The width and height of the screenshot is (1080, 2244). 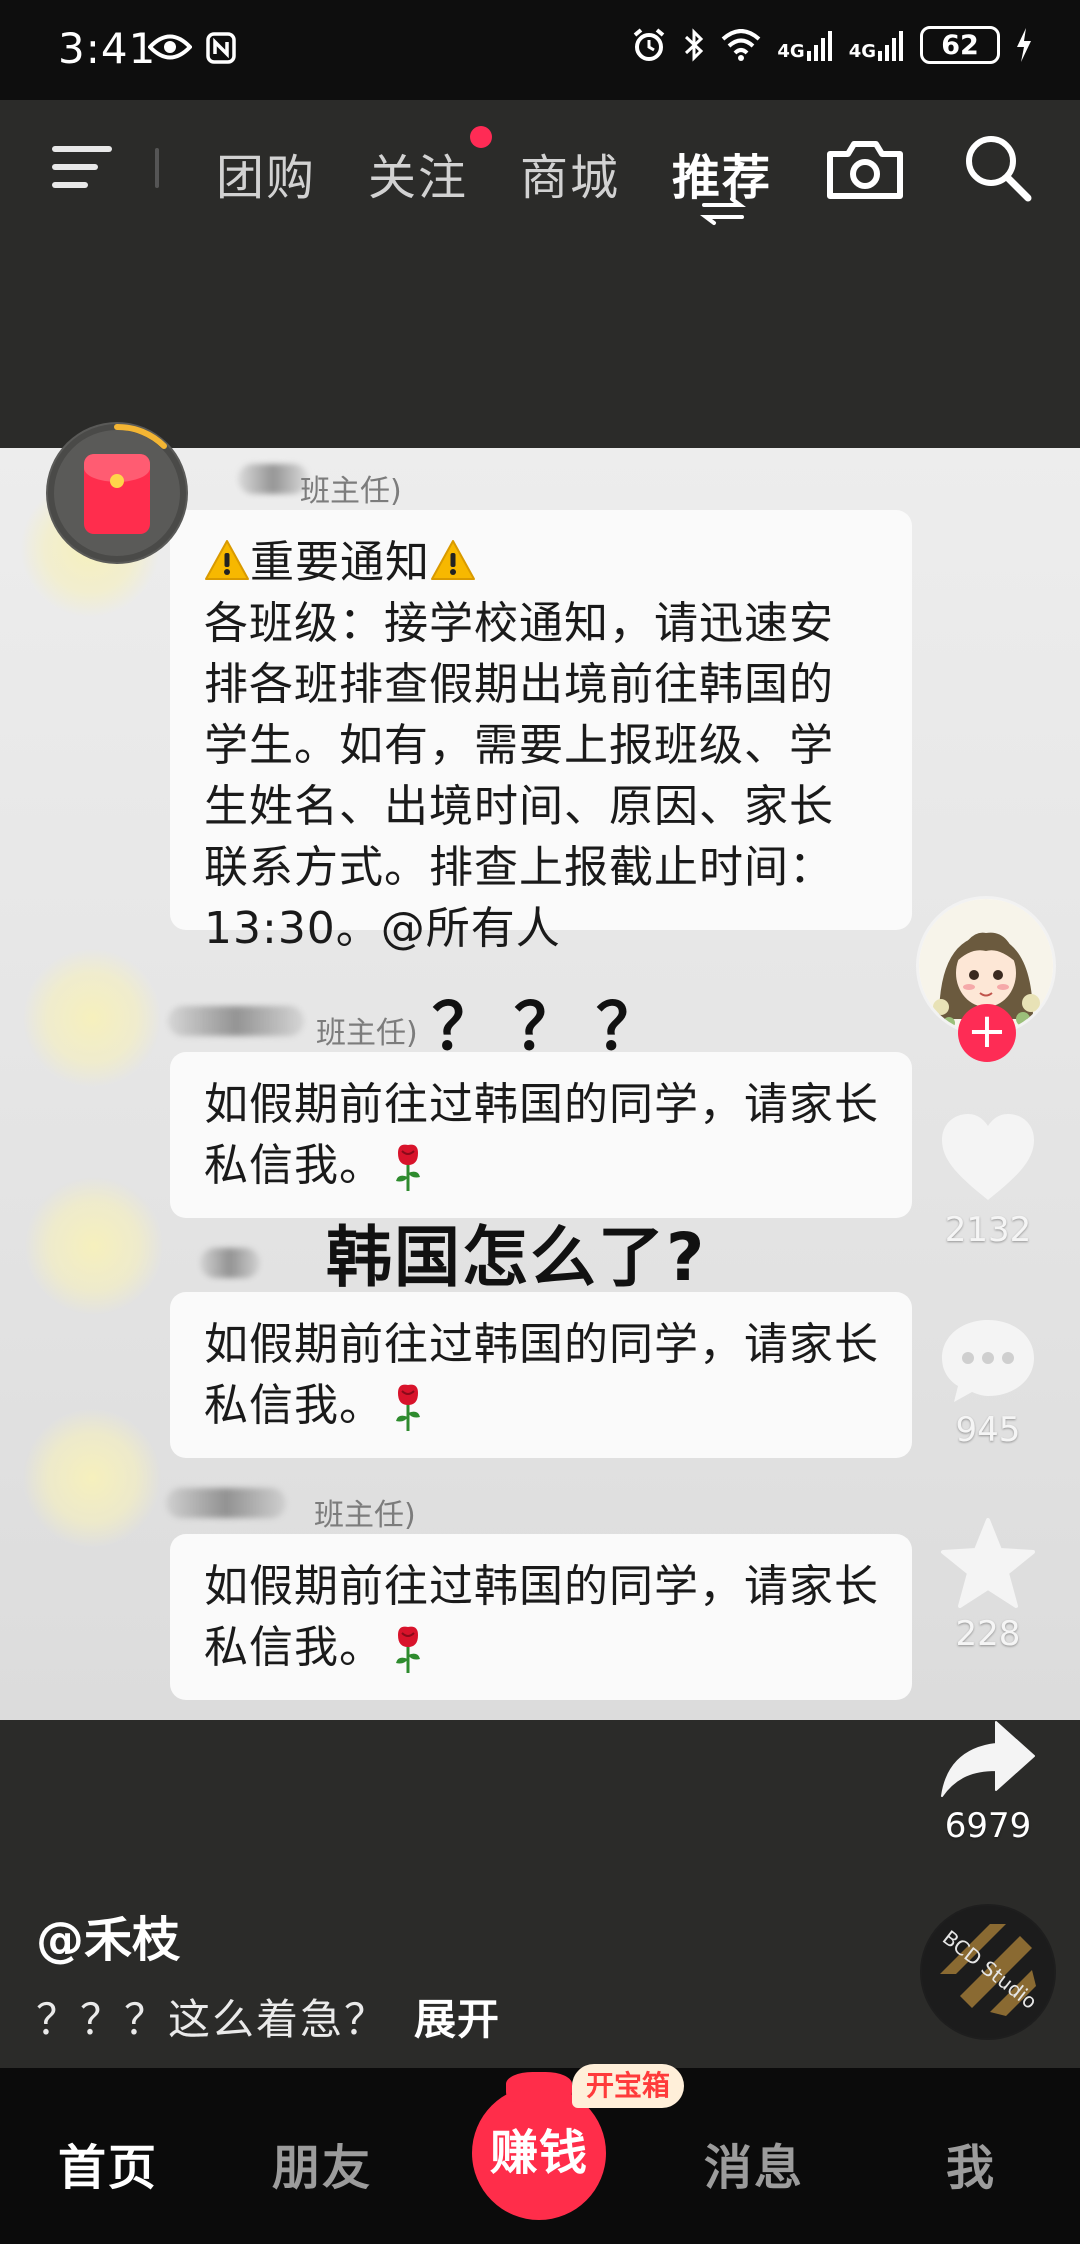 I want to click on tab-group-buy: 团购, so click(x=266, y=173).